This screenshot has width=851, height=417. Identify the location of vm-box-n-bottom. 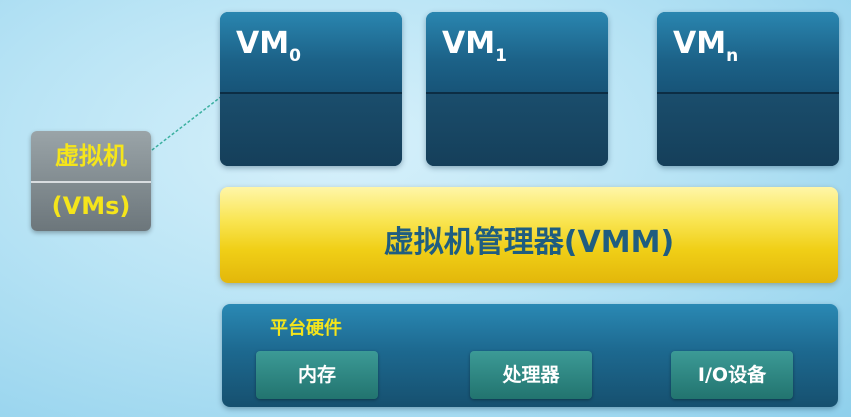
(748, 129).